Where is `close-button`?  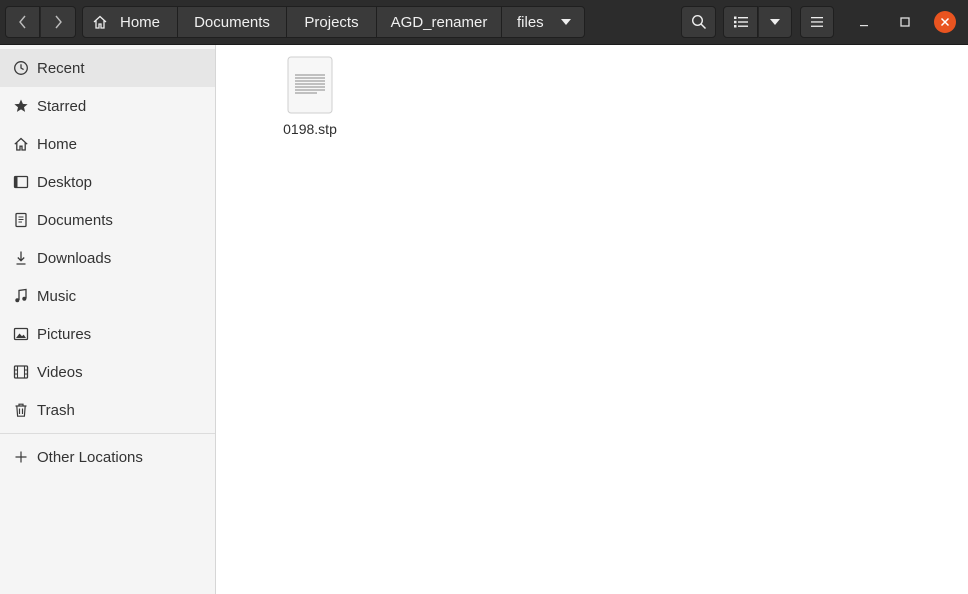 close-button is located at coordinates (945, 22).